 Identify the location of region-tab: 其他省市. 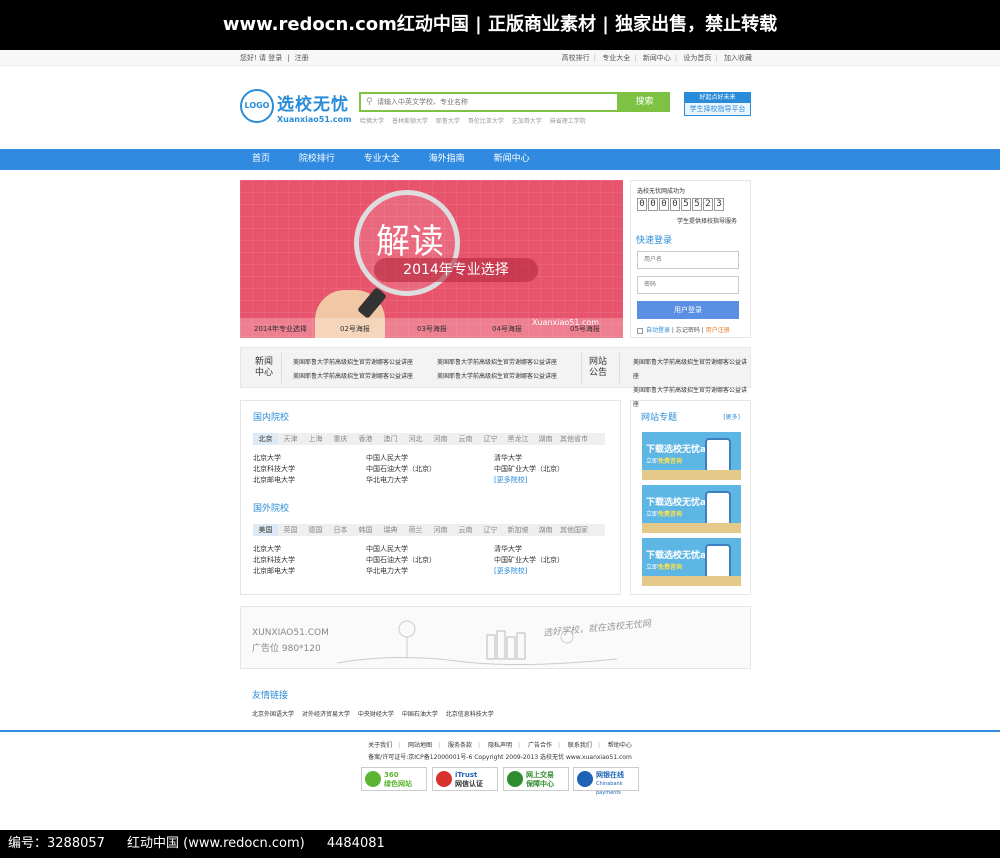
(574, 439).